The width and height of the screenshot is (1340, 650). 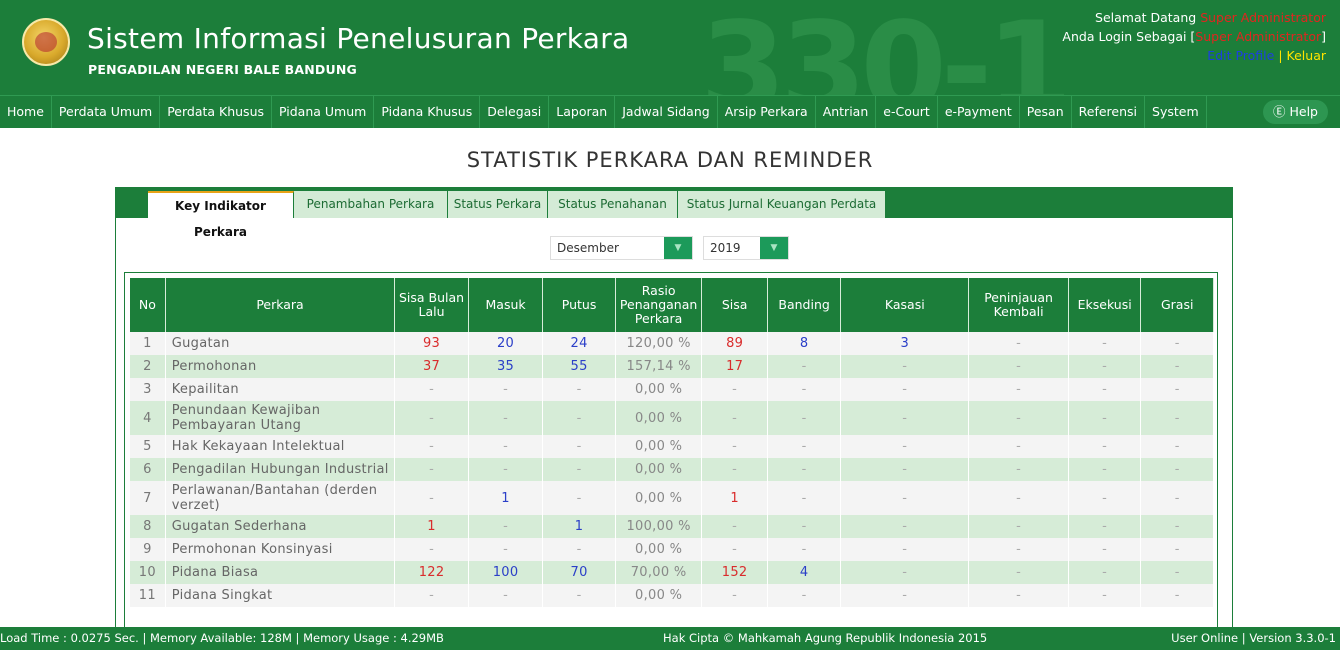 What do you see at coordinates (506, 343) in the screenshot?
I see `cell-masuk: 20` at bounding box center [506, 343].